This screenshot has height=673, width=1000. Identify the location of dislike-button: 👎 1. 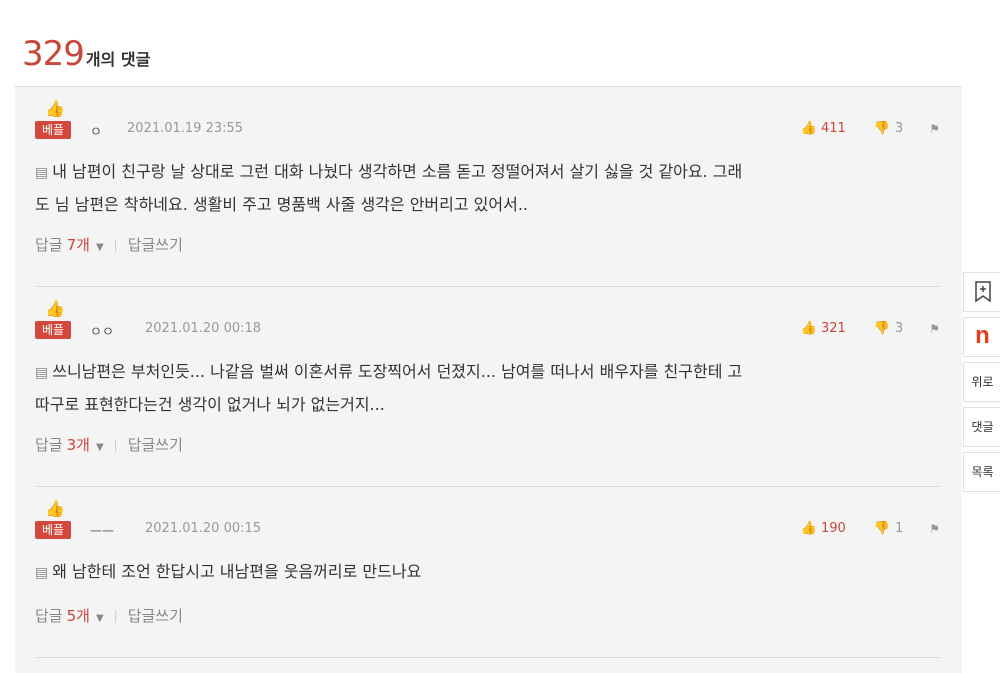
(888, 528).